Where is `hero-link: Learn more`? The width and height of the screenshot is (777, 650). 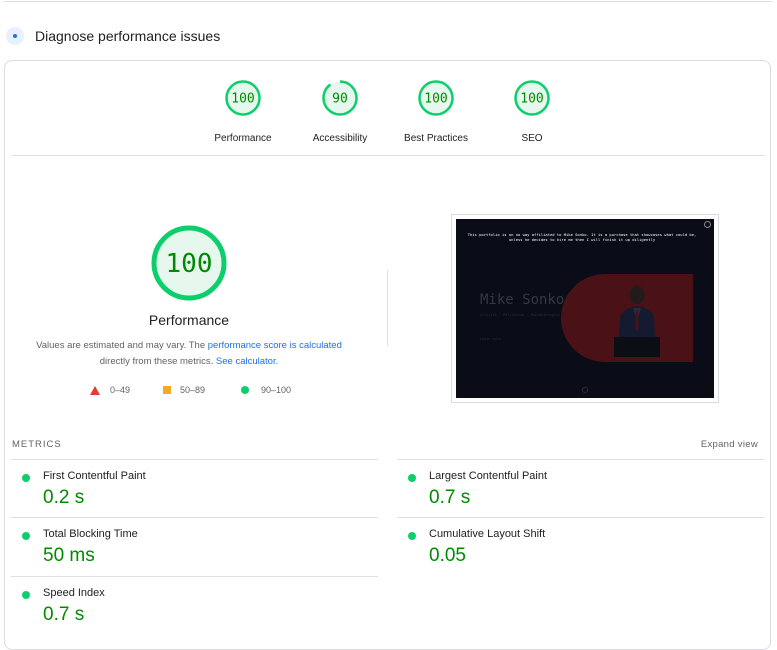 hero-link: Learn more is located at coordinates (491, 339).